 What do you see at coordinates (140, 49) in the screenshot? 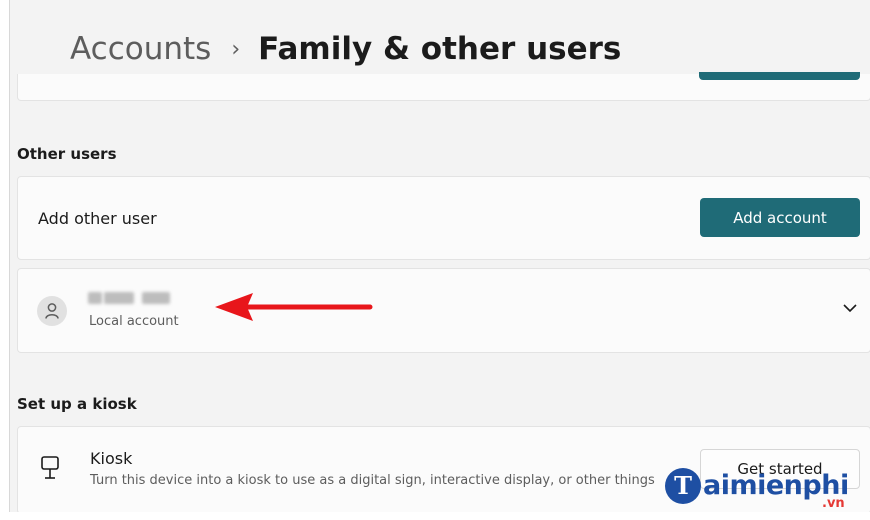
I see `breadcrumb-parent-accounts: Accounts` at bounding box center [140, 49].